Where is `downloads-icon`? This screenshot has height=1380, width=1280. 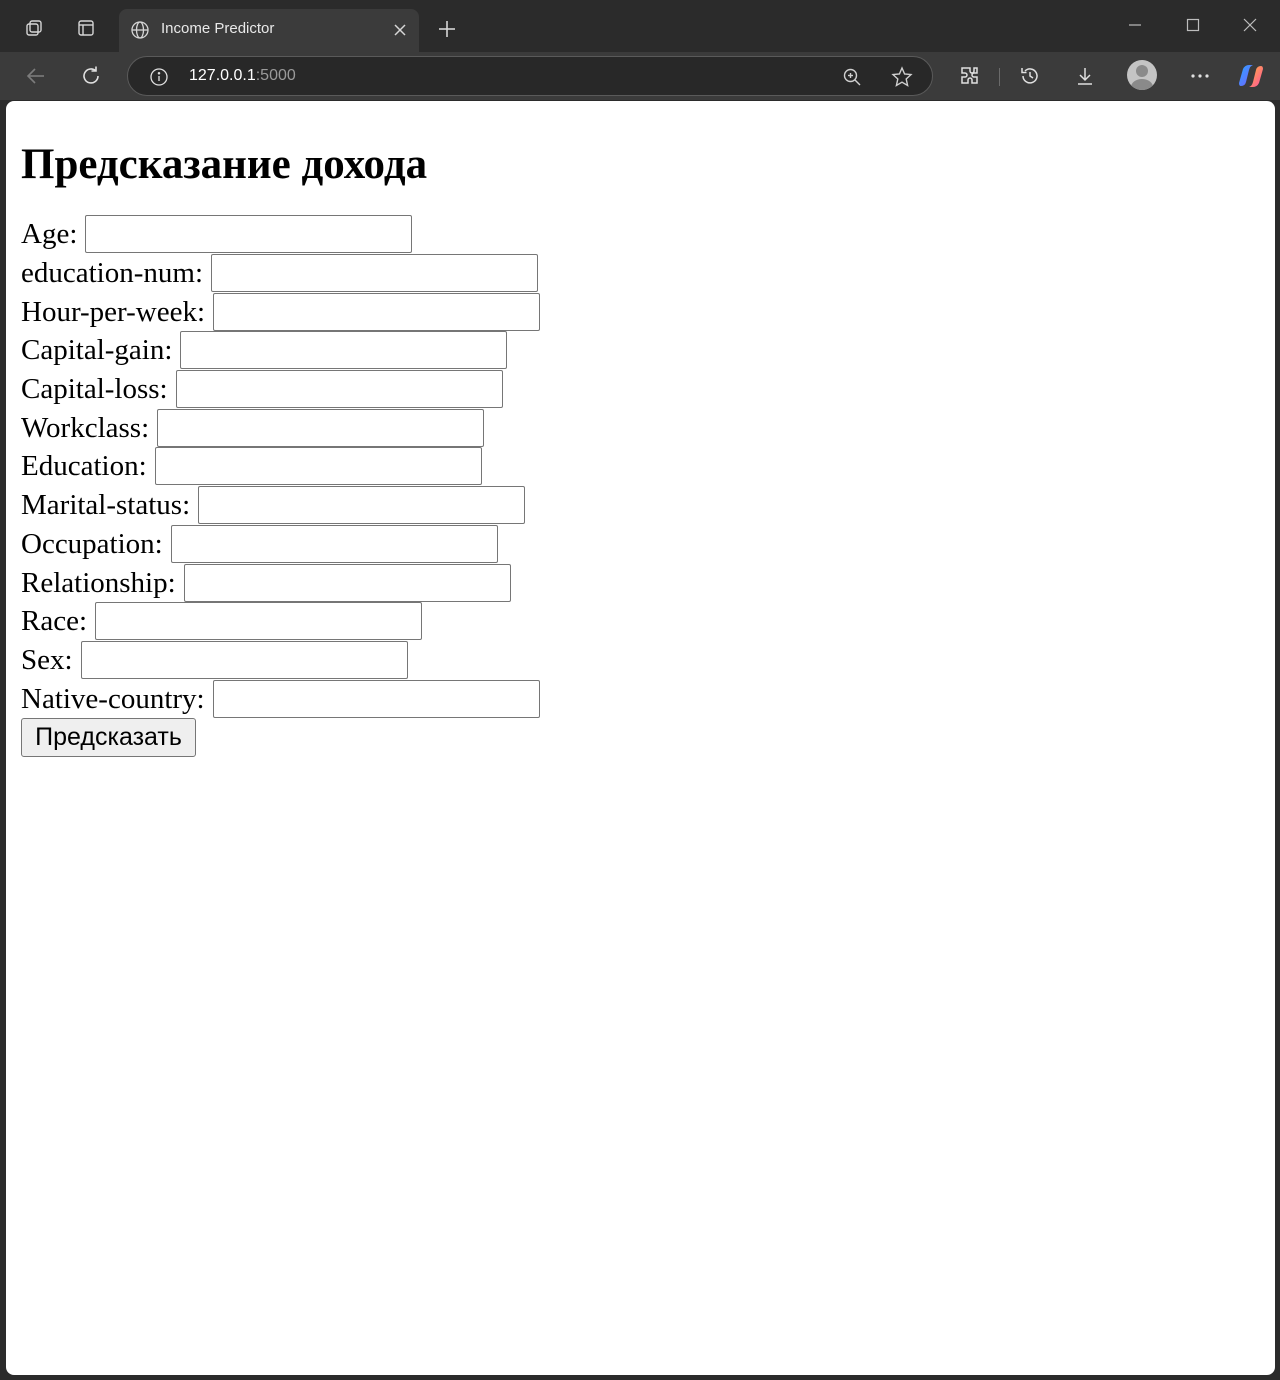
downloads-icon is located at coordinates (1085, 76).